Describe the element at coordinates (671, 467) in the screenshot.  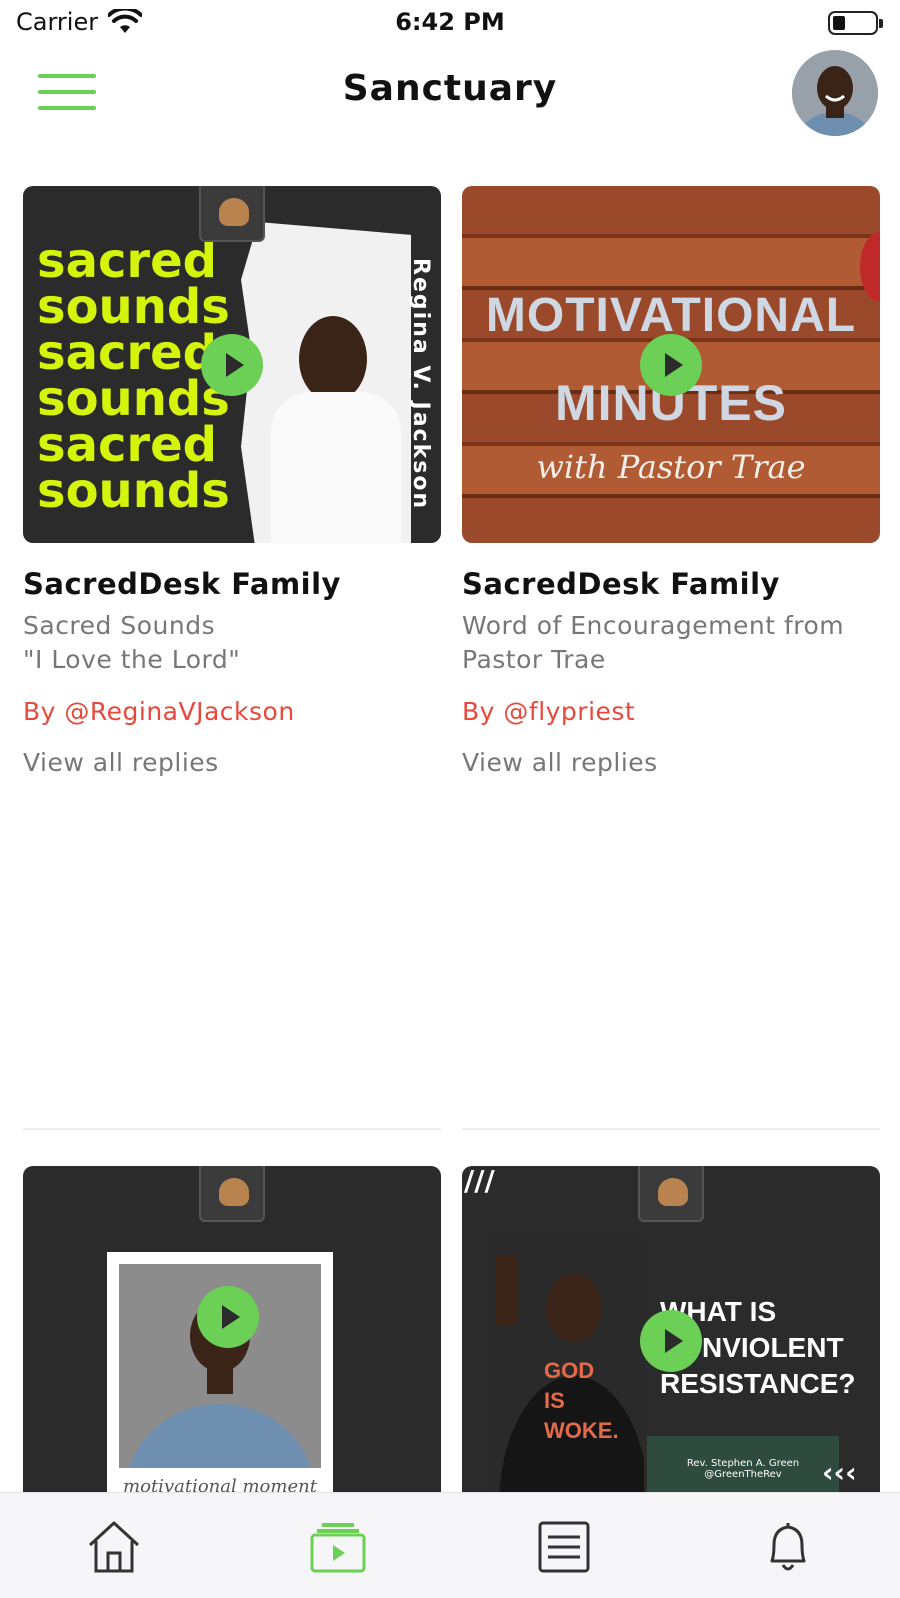
I see `artwork-script: with Pastor Trae` at that location.